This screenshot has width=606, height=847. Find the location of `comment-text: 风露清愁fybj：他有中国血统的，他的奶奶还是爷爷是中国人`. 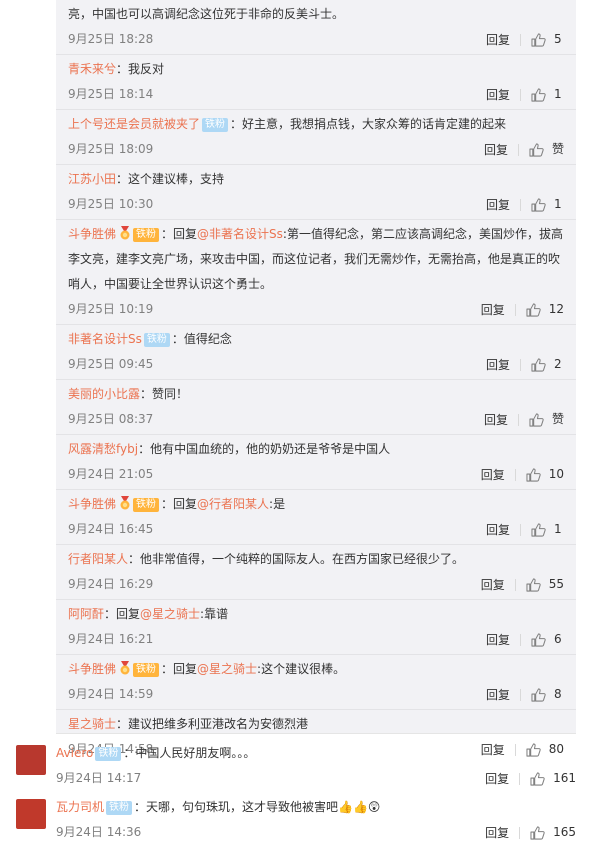

comment-text: 风露清愁fybj：他有中国血统的，他的奶奶还是爷爷是中国人 is located at coordinates (316, 448).